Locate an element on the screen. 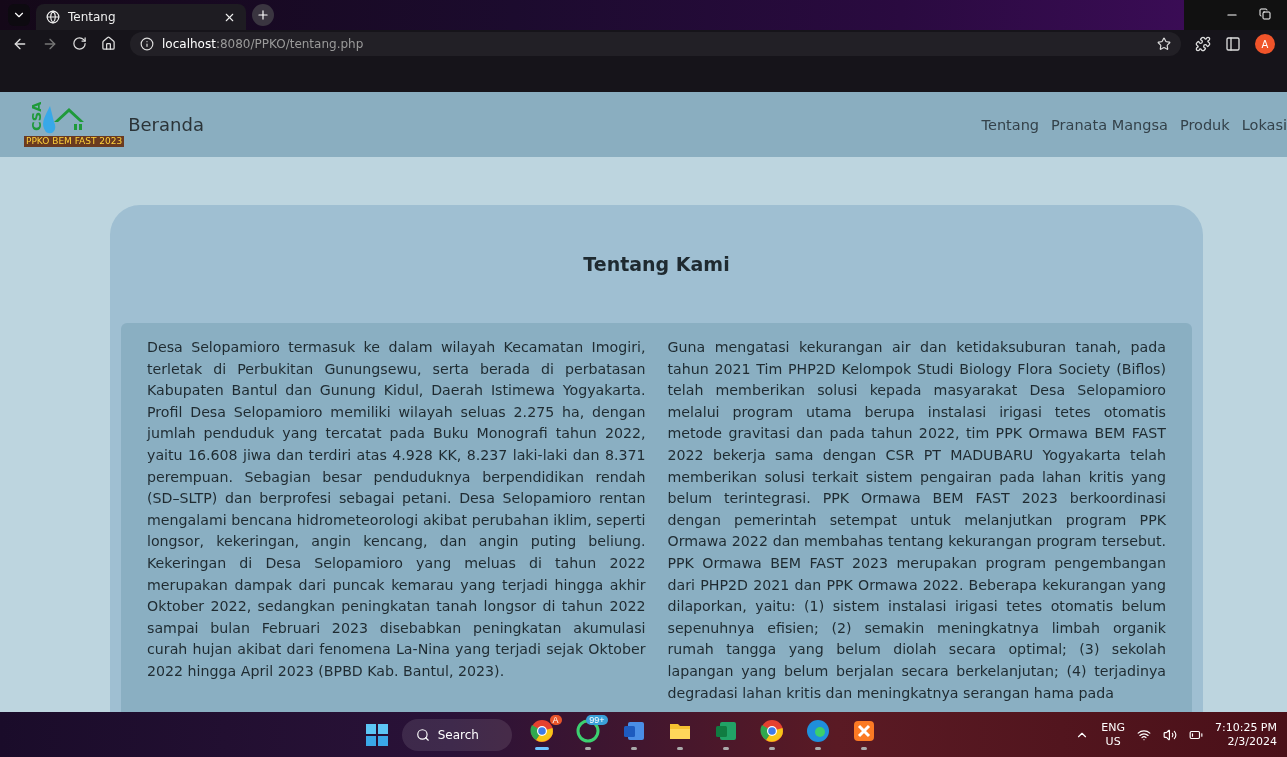 The width and height of the screenshot is (1287, 757). tab-list-button is located at coordinates (19, 15).